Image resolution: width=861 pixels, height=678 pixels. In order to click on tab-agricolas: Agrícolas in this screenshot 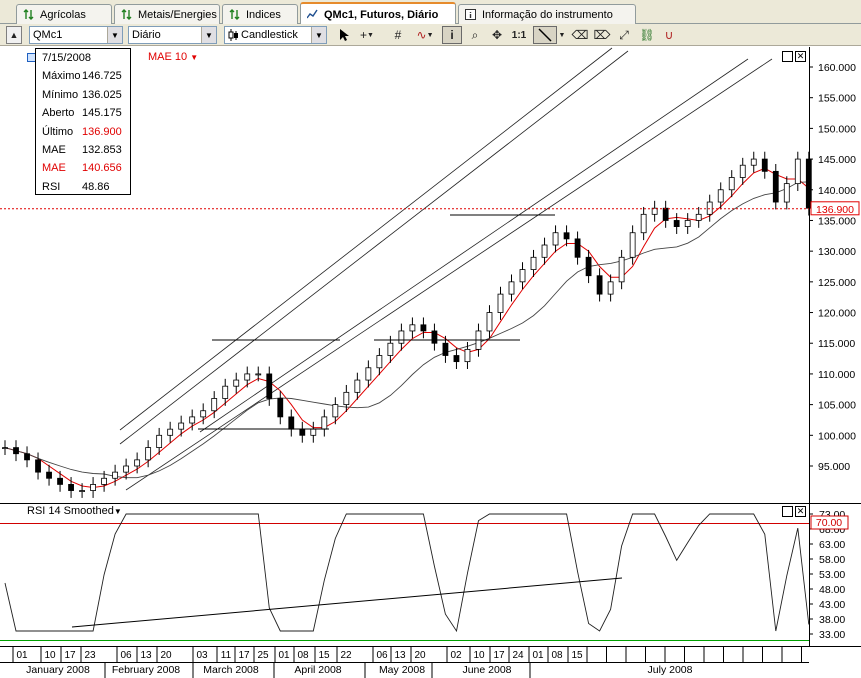, I will do `click(64, 14)`.